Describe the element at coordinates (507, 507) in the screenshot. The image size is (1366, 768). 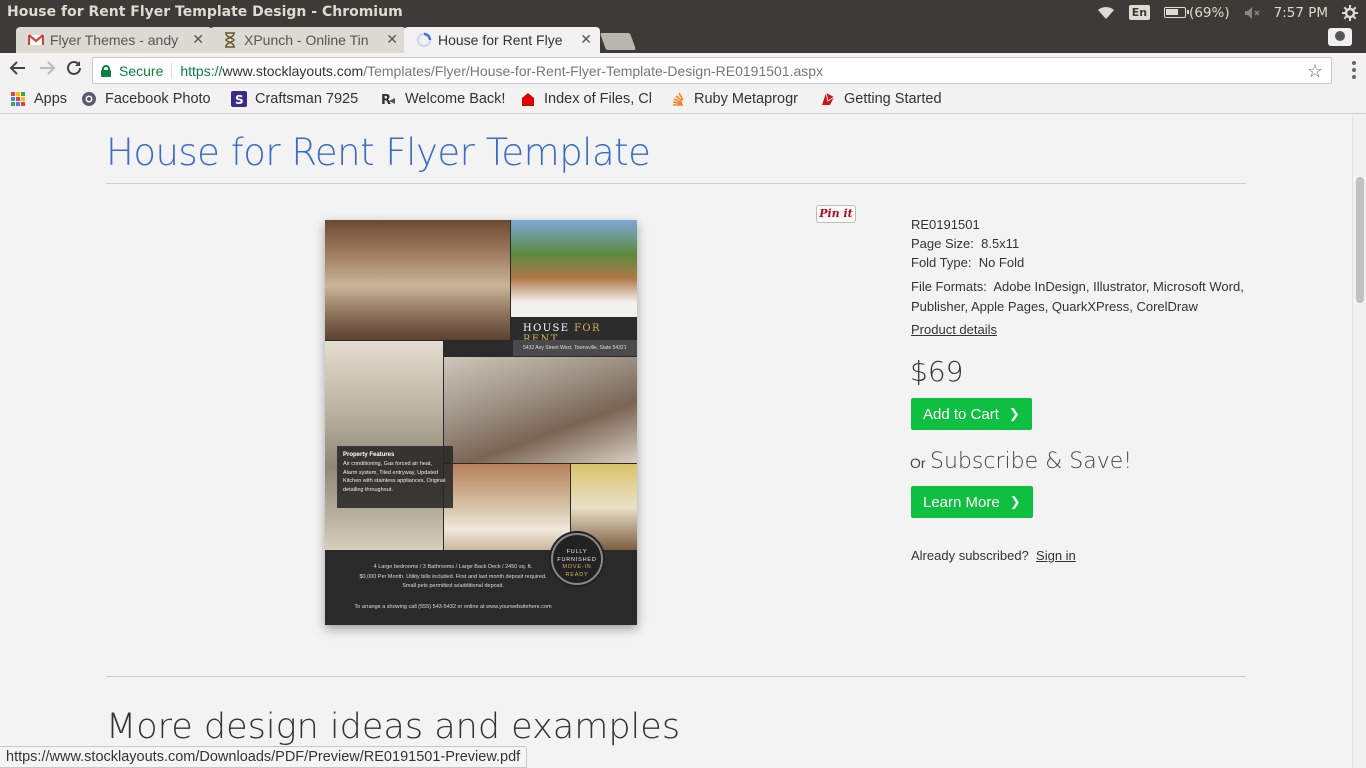
I see `bathroom-photo` at that location.